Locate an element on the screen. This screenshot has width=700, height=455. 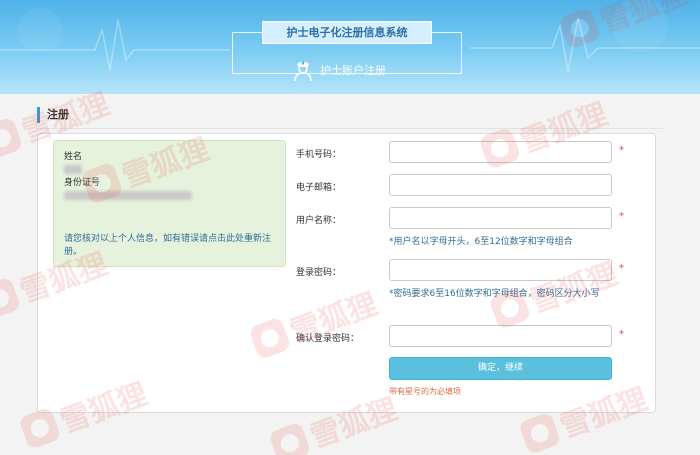
id-label: 身份证号 is located at coordinates (82, 183).